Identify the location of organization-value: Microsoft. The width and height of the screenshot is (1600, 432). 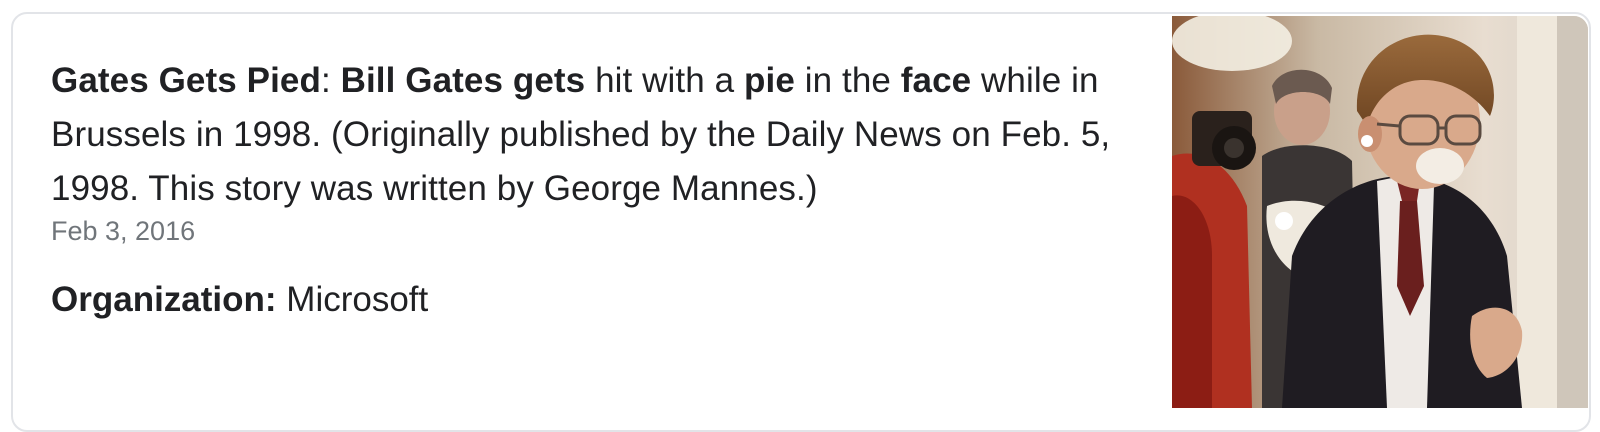
(352, 299).